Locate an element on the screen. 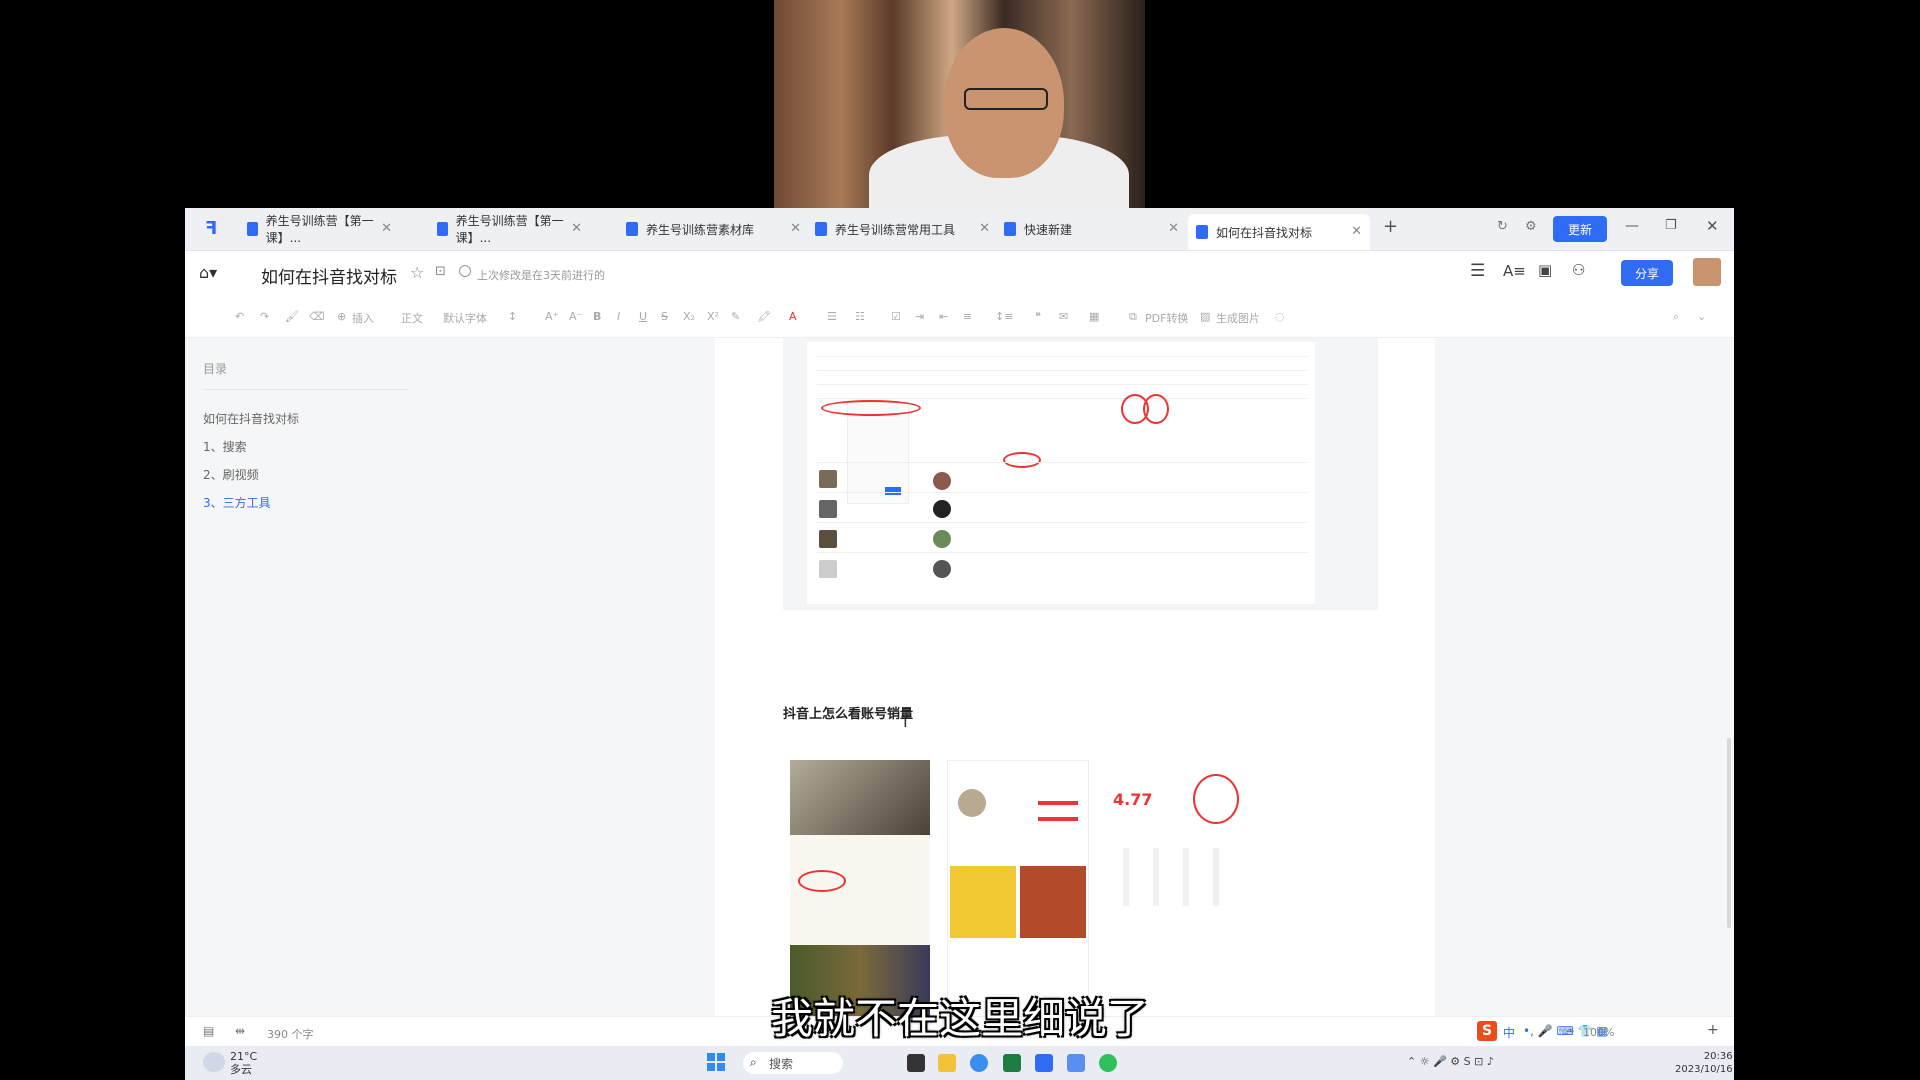  star-icon: ☆ is located at coordinates (417, 272).